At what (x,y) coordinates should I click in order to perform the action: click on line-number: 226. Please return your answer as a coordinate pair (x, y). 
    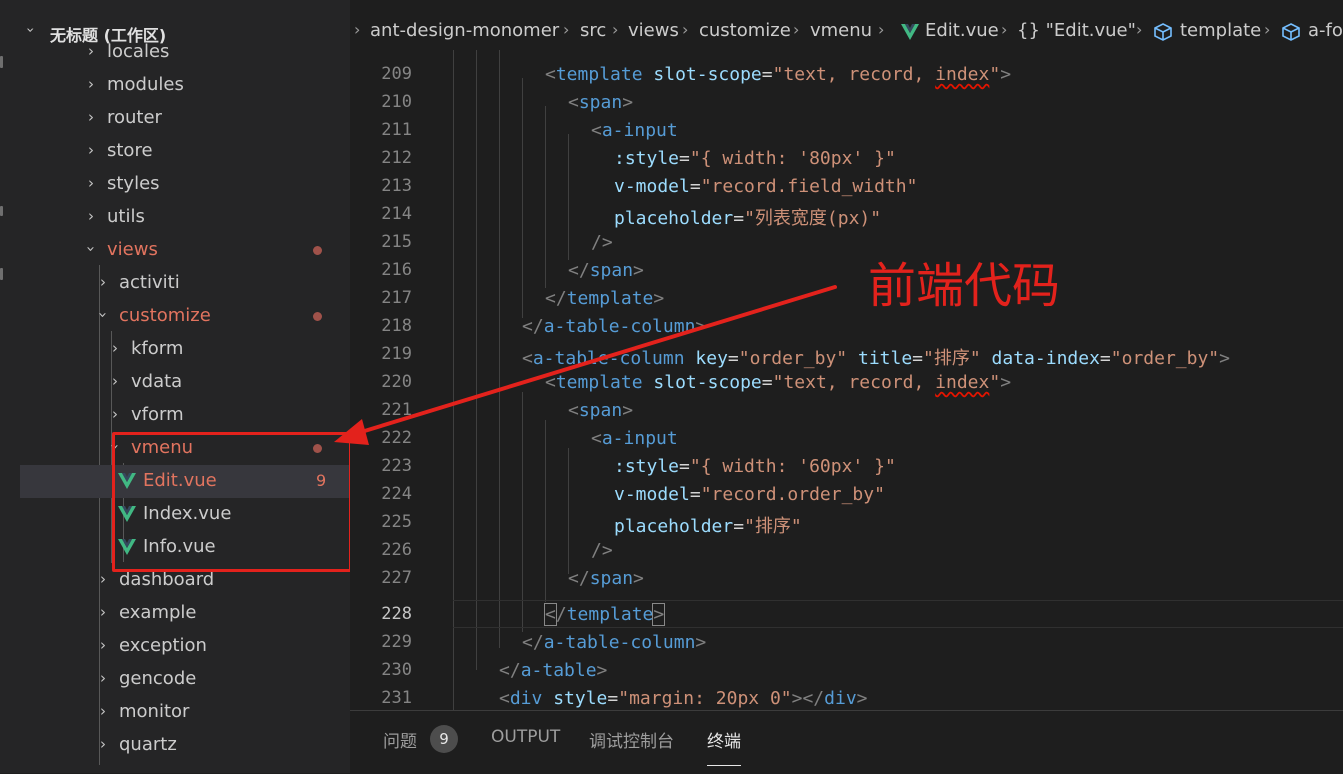
    Looking at the image, I should click on (396, 550).